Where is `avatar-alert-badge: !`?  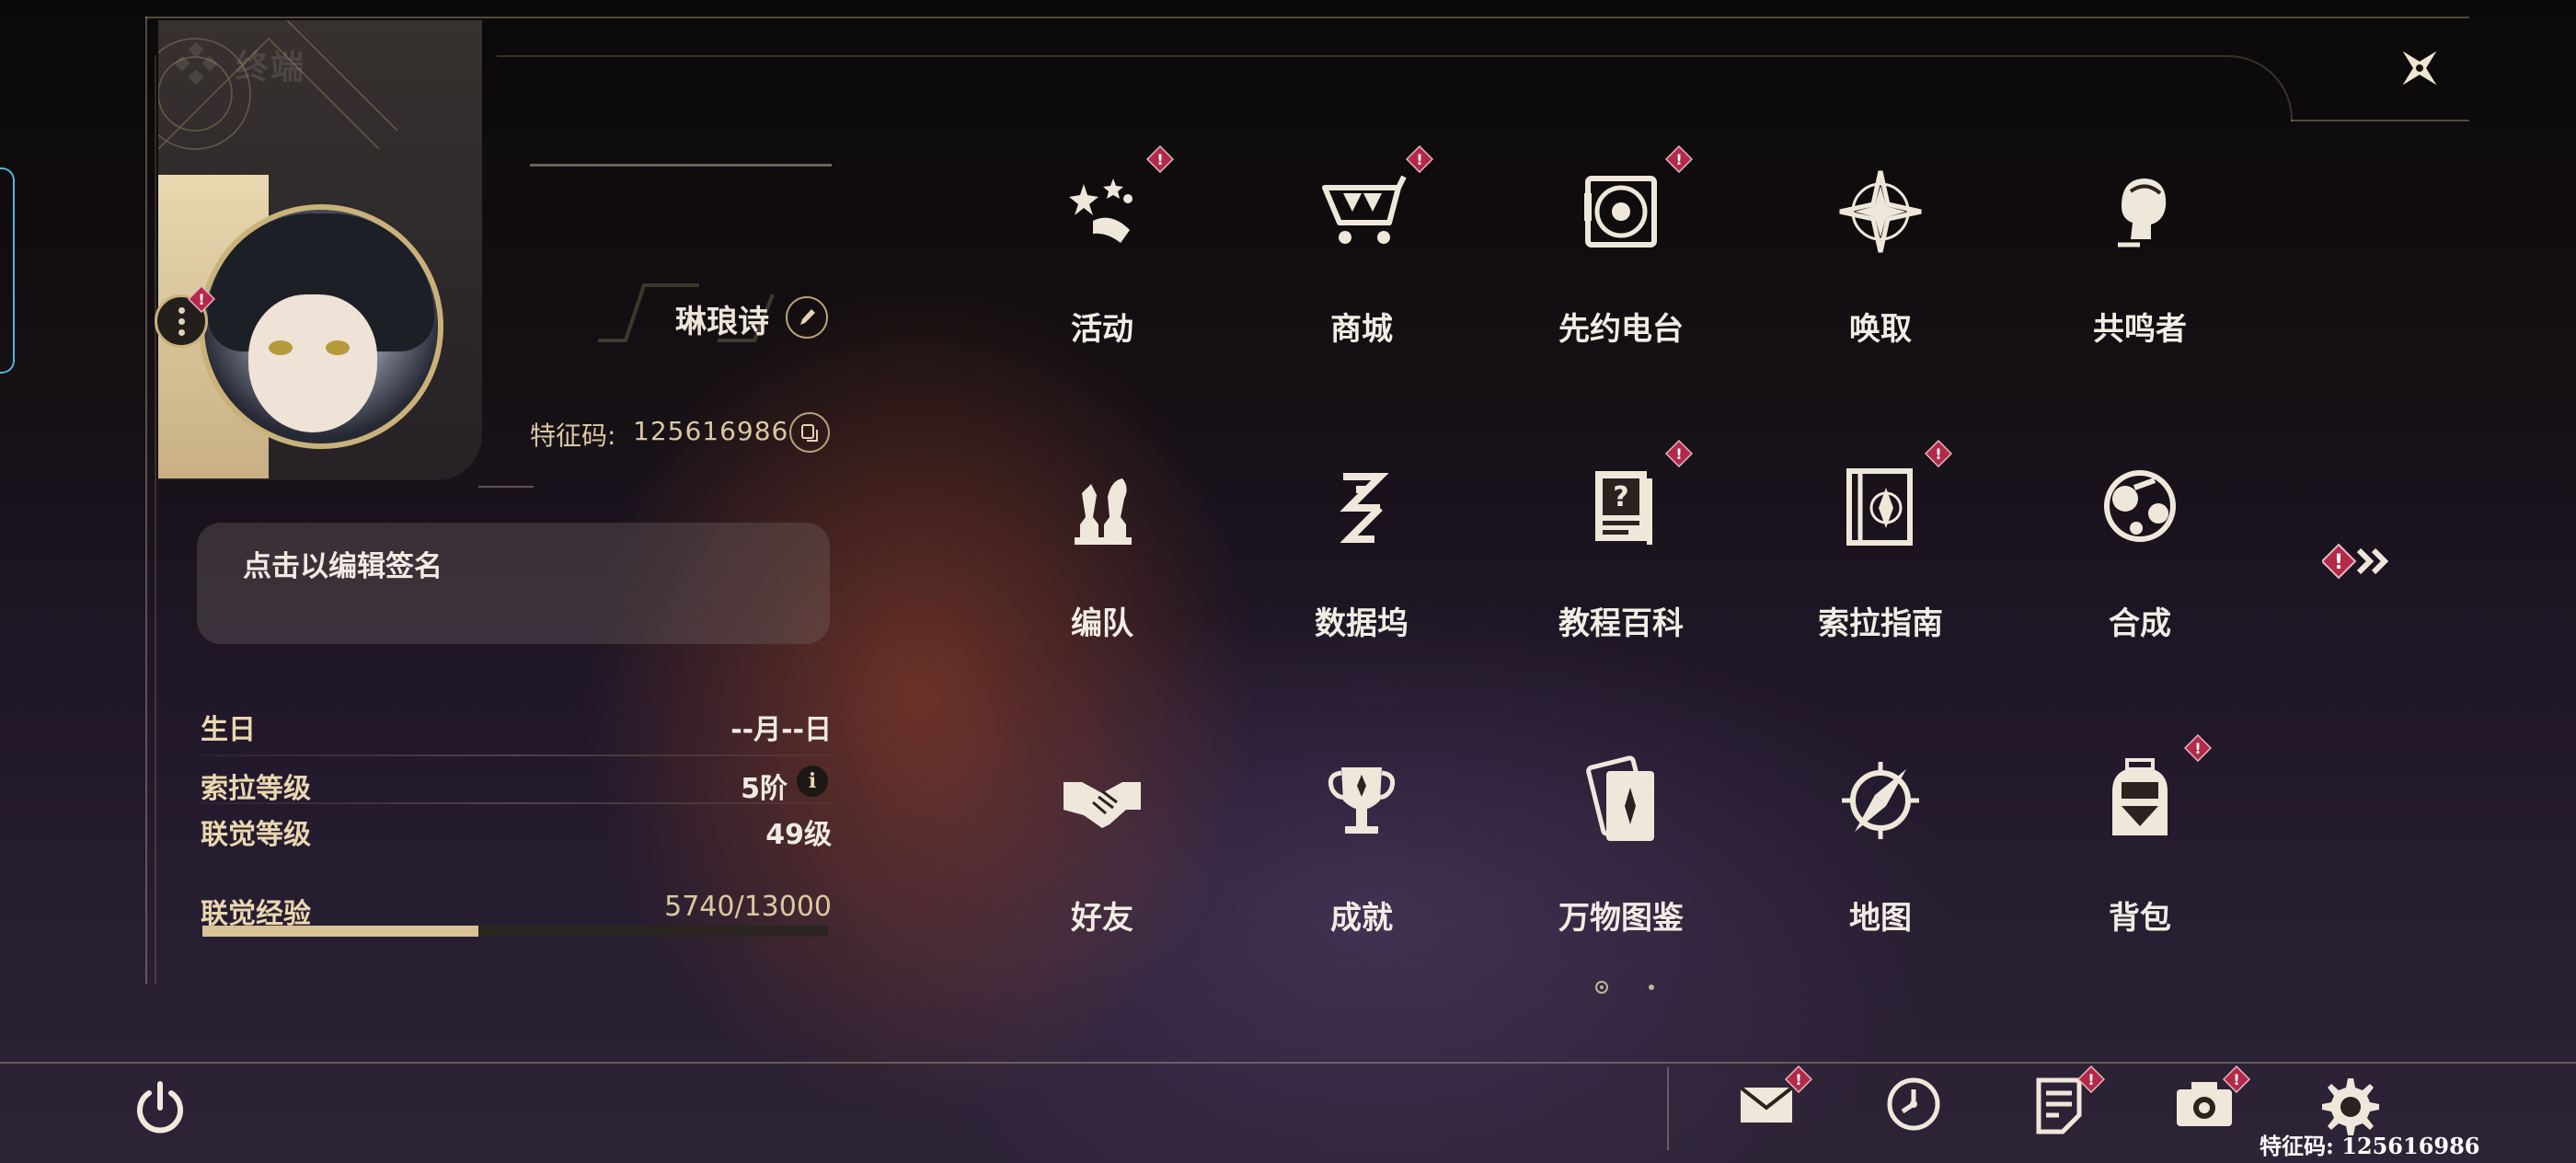
avatar-alert-badge: ! is located at coordinates (201, 299).